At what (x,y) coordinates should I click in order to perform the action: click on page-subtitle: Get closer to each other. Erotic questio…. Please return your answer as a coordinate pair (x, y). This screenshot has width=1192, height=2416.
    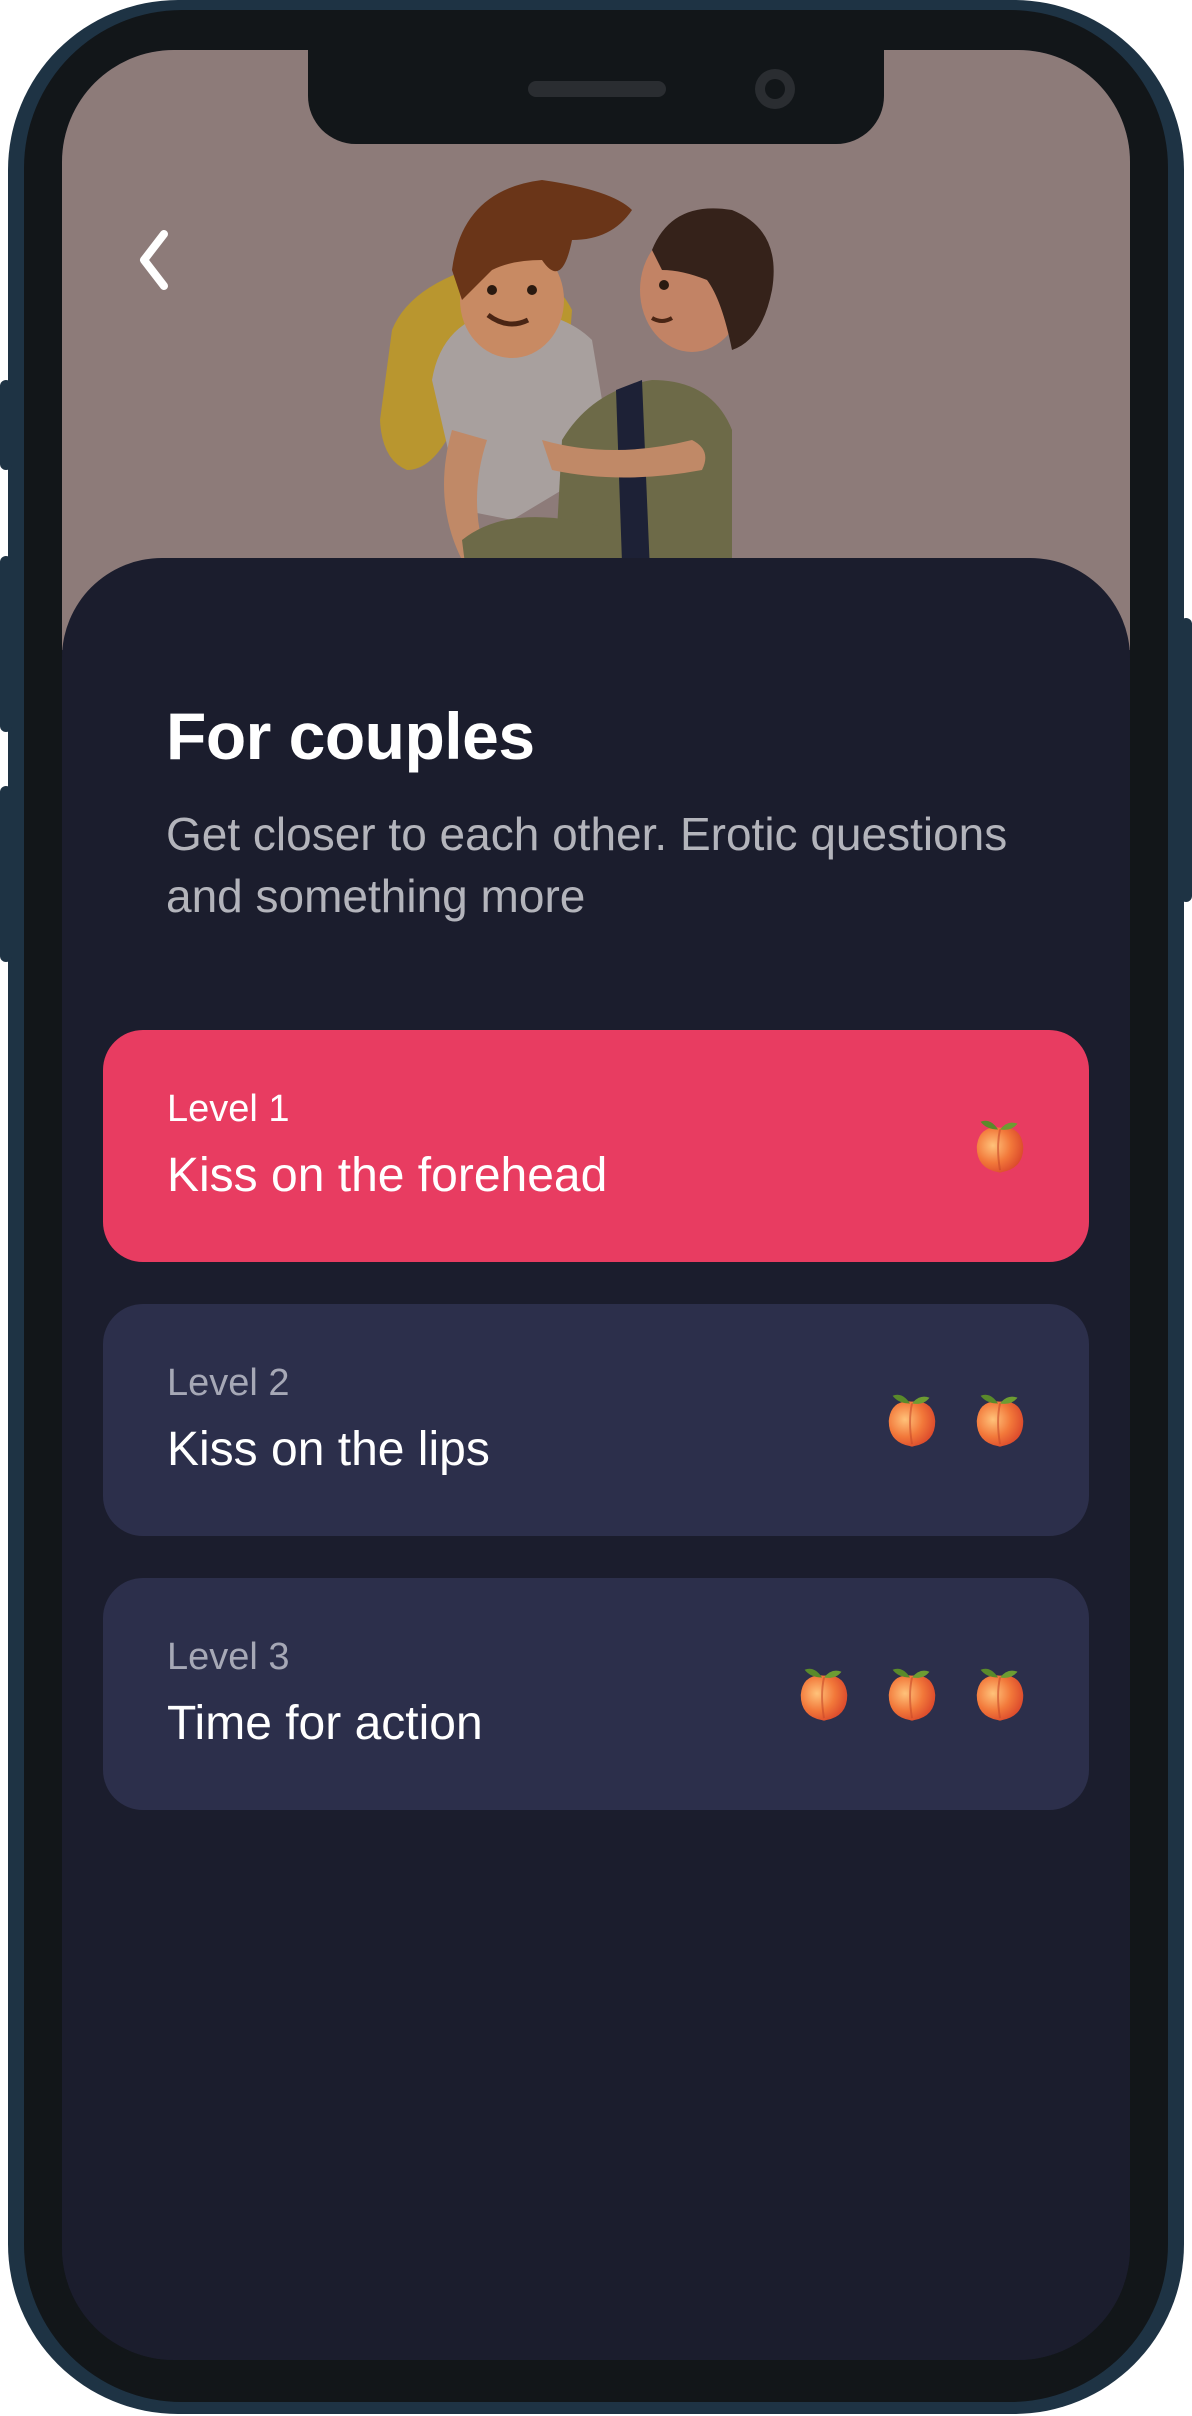
    Looking at the image, I should click on (587, 865).